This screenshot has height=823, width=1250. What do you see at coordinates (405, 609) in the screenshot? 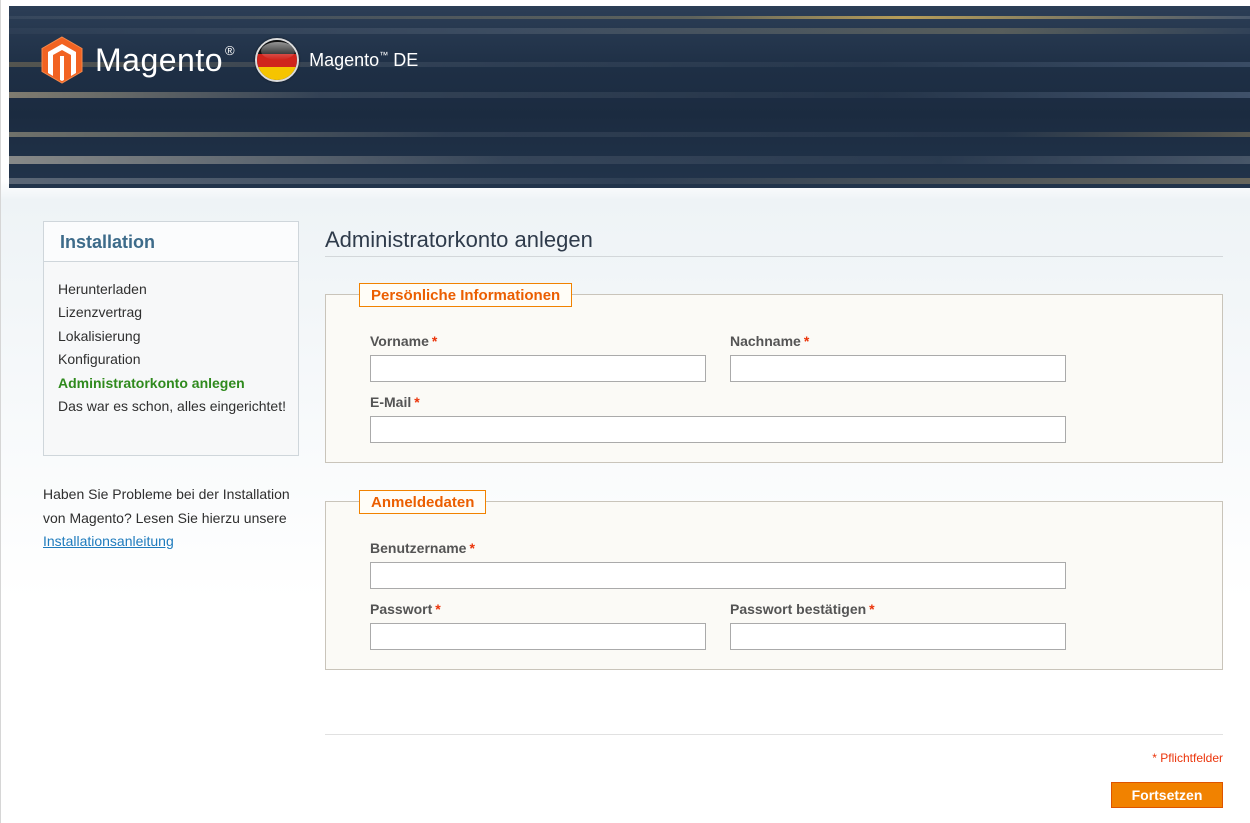
I see `password-label: Passwort *` at bounding box center [405, 609].